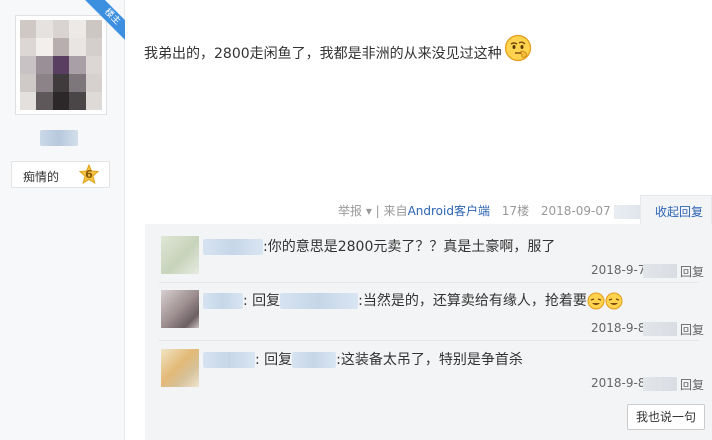 Image resolution: width=712 pixels, height=440 pixels. I want to click on owner-corner-badge: 楼主, so click(104, 21).